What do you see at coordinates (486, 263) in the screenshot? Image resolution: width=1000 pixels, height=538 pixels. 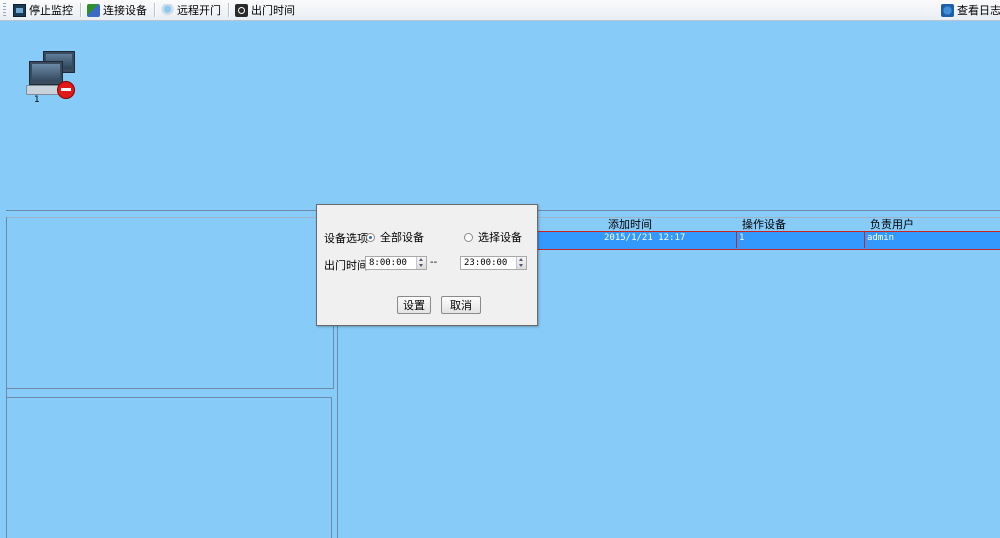 I see `end-time-value: 23:00:00` at bounding box center [486, 263].